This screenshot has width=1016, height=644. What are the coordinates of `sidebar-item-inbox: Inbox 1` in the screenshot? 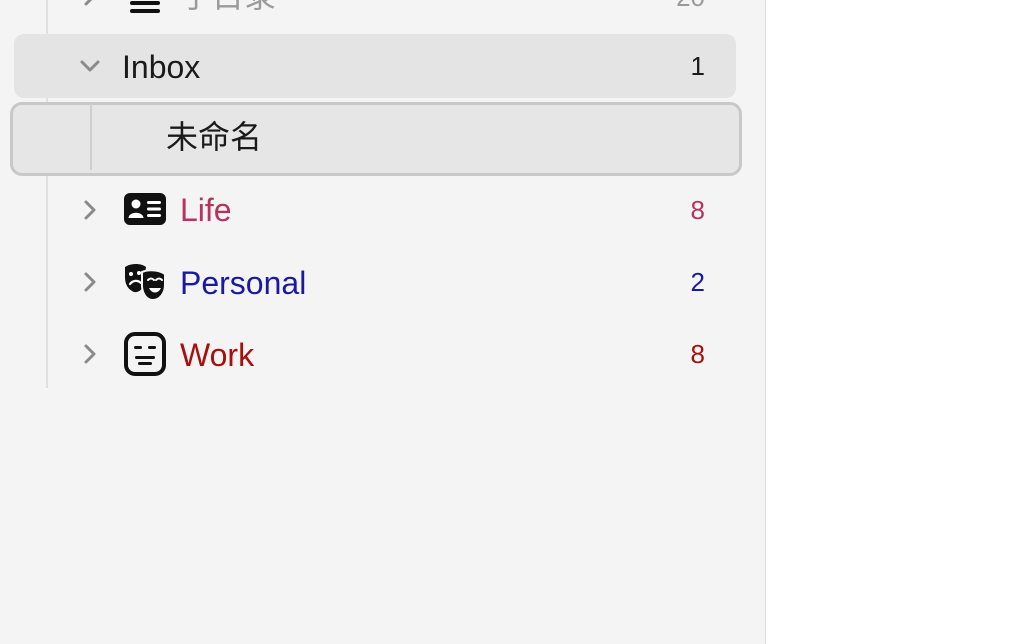 It's located at (382, 66).